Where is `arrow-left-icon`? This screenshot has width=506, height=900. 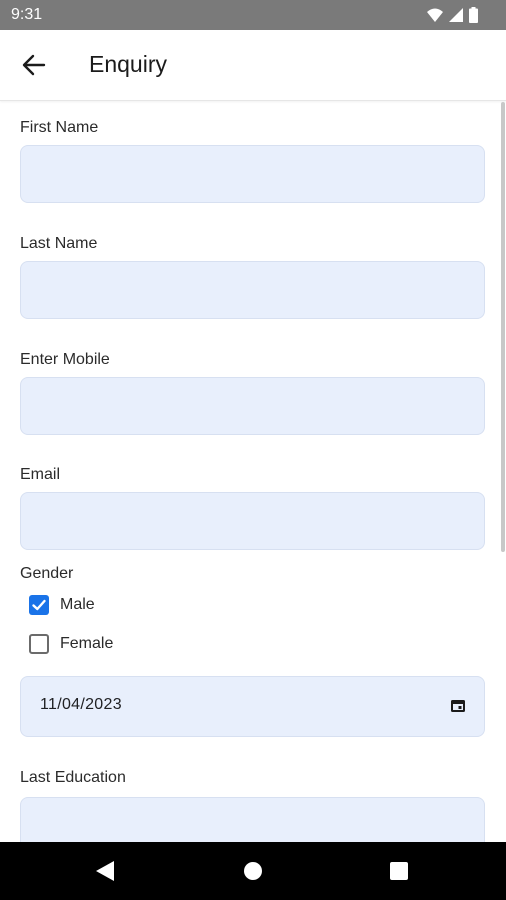
arrow-left-icon is located at coordinates (34, 65).